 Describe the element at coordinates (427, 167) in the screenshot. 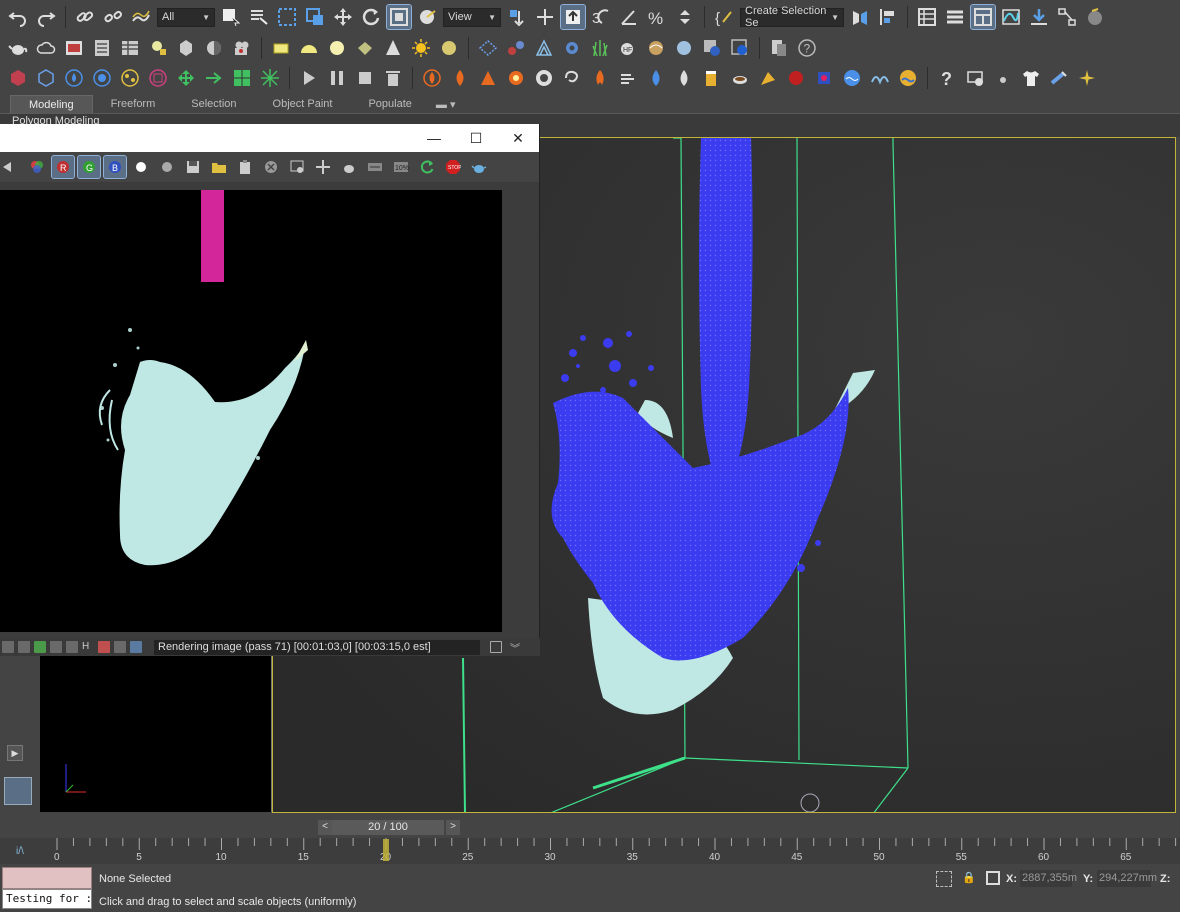

I see `refresh-icon` at that location.